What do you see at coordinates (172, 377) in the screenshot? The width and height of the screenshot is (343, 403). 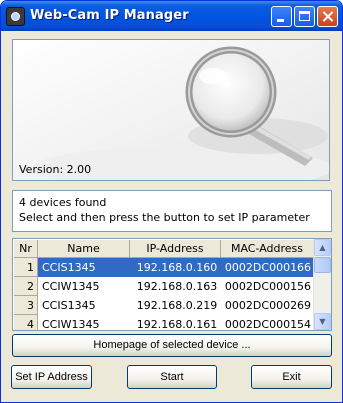 I see `start-button: Start` at bounding box center [172, 377].